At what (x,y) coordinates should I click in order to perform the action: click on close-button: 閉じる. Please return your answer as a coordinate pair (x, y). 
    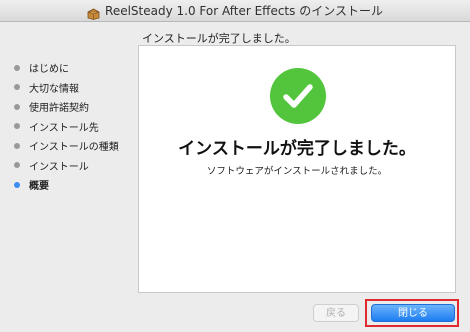
    Looking at the image, I should click on (413, 313).